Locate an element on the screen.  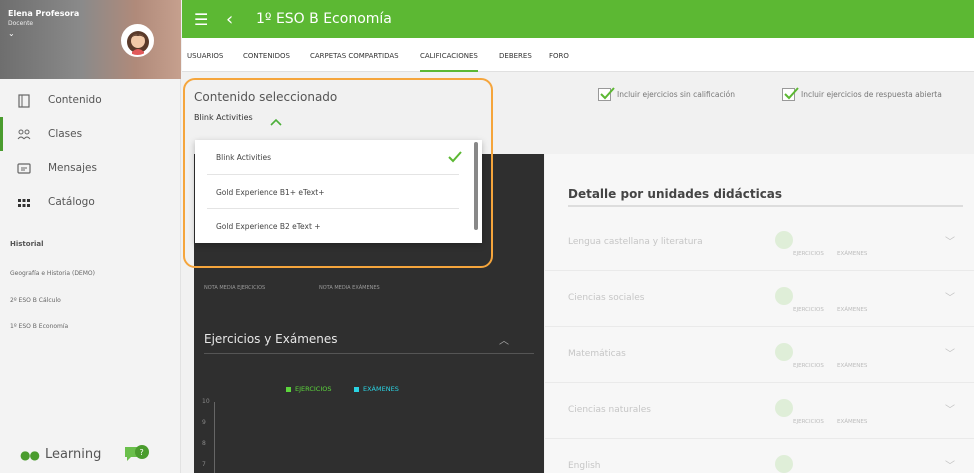
course-title: 1º ESO B Economía is located at coordinates (324, 19).